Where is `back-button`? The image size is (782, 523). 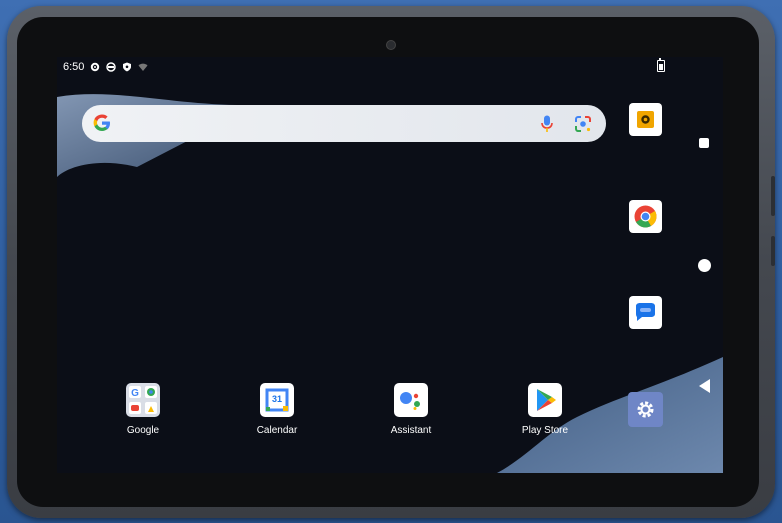 back-button is located at coordinates (704, 386).